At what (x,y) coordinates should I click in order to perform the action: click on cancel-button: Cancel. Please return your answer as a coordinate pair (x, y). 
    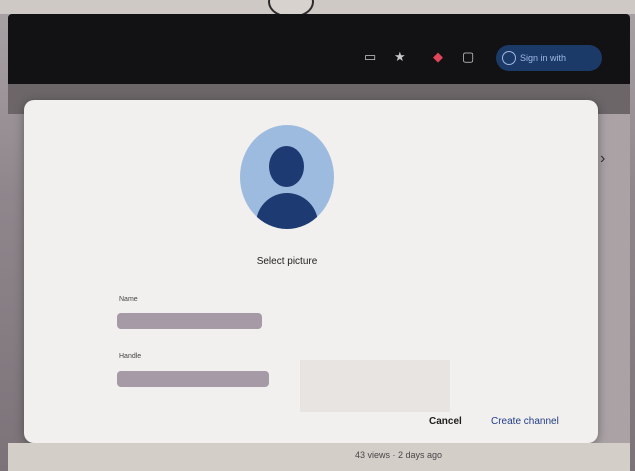
    Looking at the image, I should click on (445, 421).